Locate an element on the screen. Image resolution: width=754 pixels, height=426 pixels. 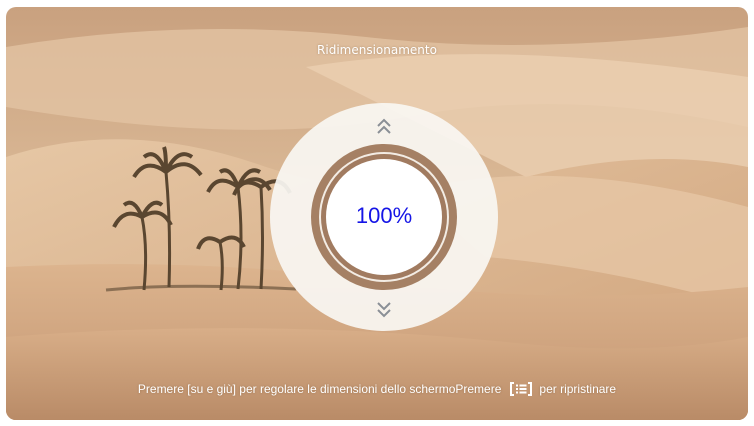
menu-key-icon is located at coordinates (521, 388).